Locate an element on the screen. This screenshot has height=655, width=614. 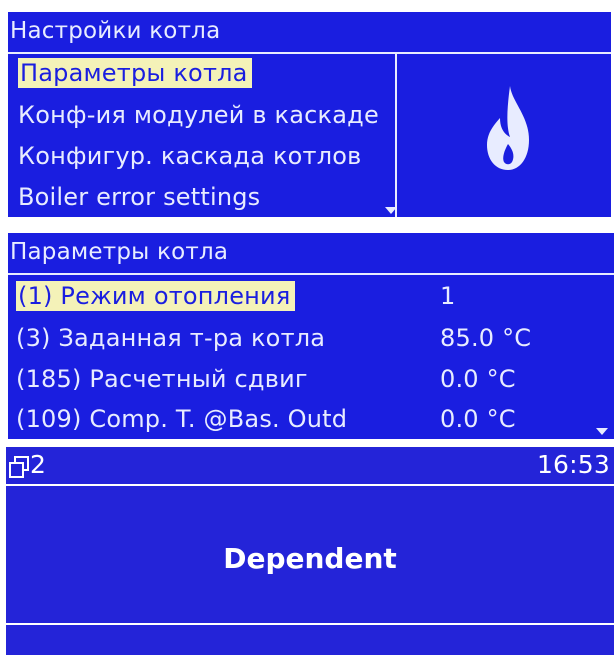
flame-icon is located at coordinates (508, 128).